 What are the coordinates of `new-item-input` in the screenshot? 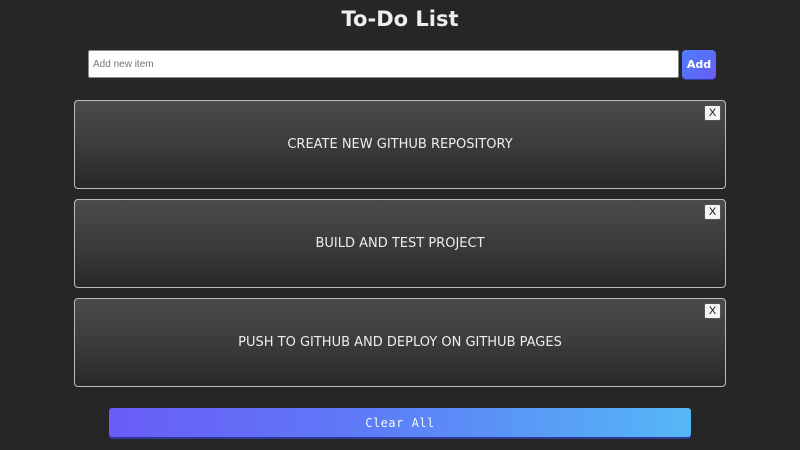 It's located at (383, 64).